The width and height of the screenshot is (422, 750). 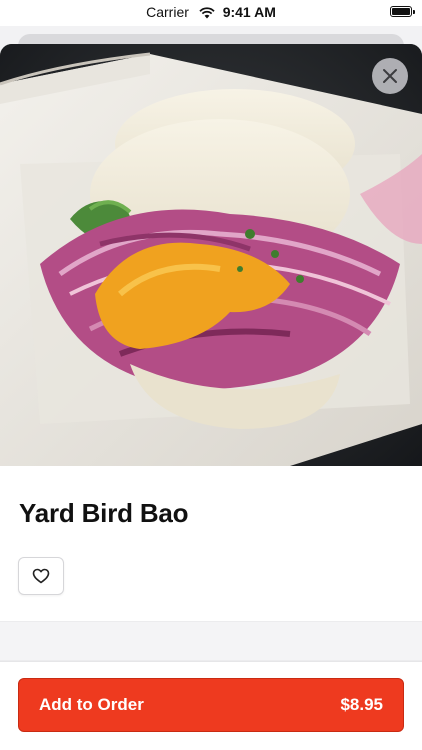 I want to click on status-center: Carrier 9:41 AM, so click(x=211, y=13).